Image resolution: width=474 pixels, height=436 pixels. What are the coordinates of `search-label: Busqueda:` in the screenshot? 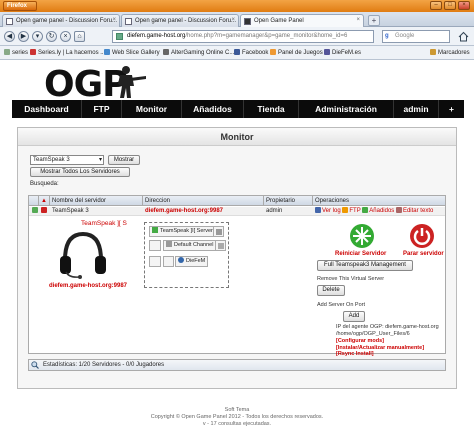 It's located at (44, 184).